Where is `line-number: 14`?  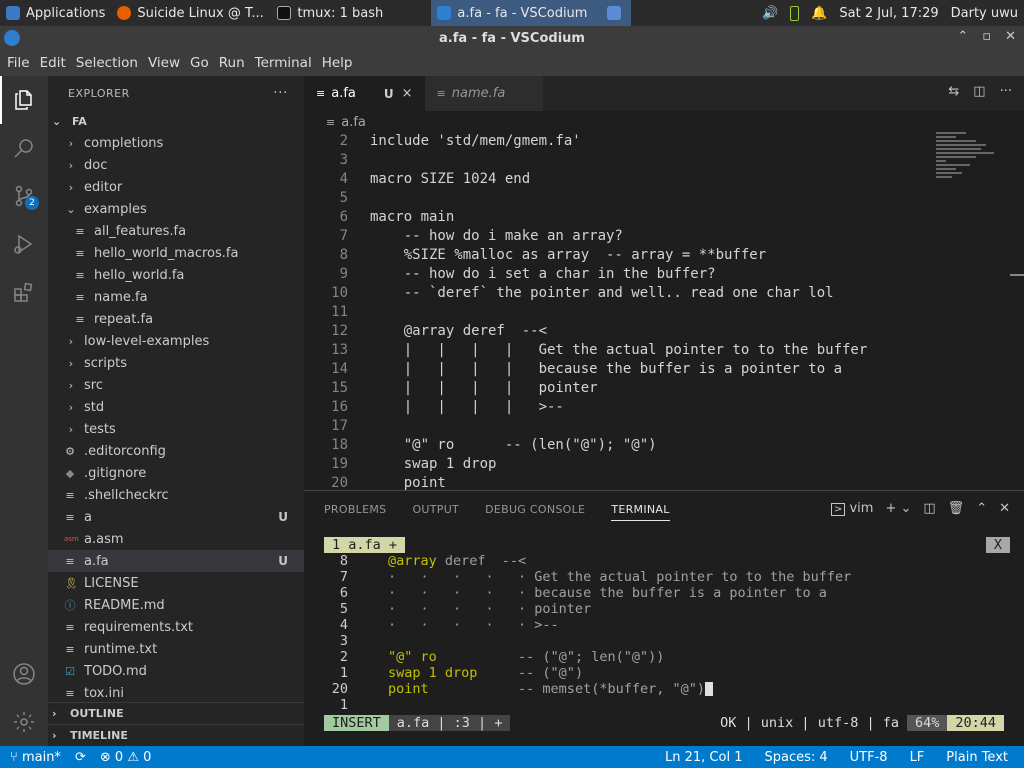 line-number: 14 is located at coordinates (339, 369).